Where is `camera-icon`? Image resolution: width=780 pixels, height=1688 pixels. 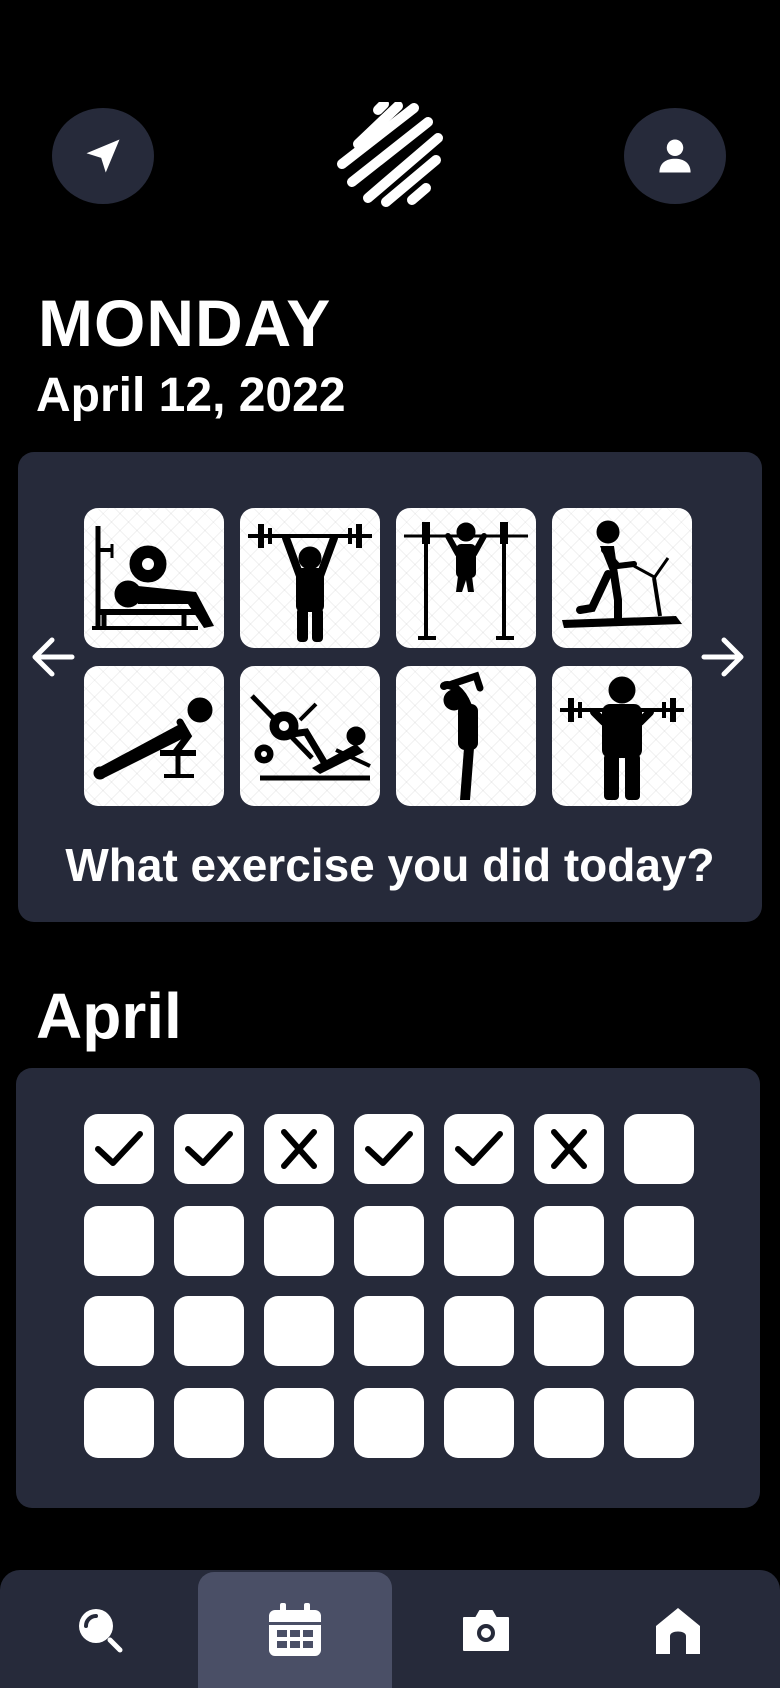
camera-icon is located at coordinates (486, 1630).